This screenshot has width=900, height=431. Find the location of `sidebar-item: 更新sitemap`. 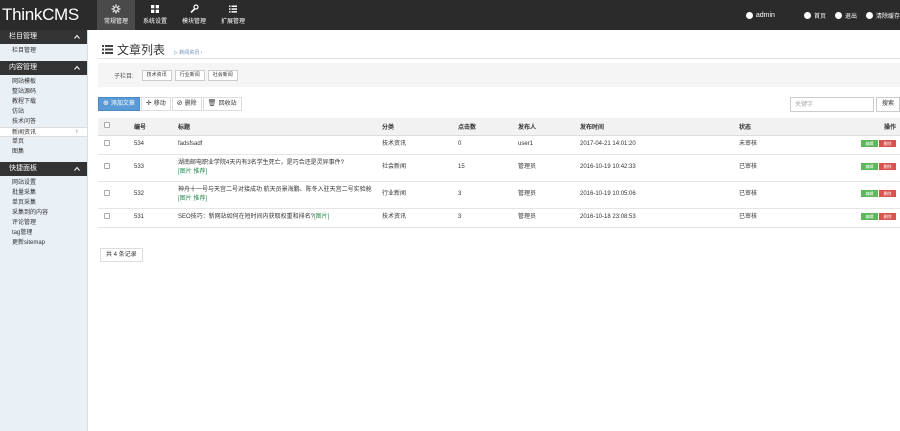

sidebar-item: 更新sitemap is located at coordinates (43, 243).